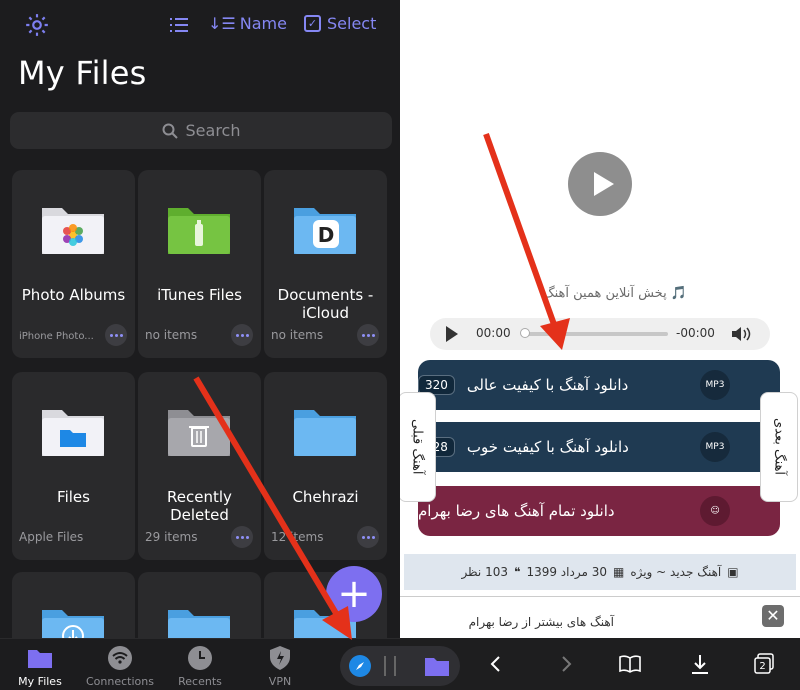 The height and width of the screenshot is (690, 800). What do you see at coordinates (326, 235) in the screenshot?
I see `svg-text: D` at bounding box center [326, 235].